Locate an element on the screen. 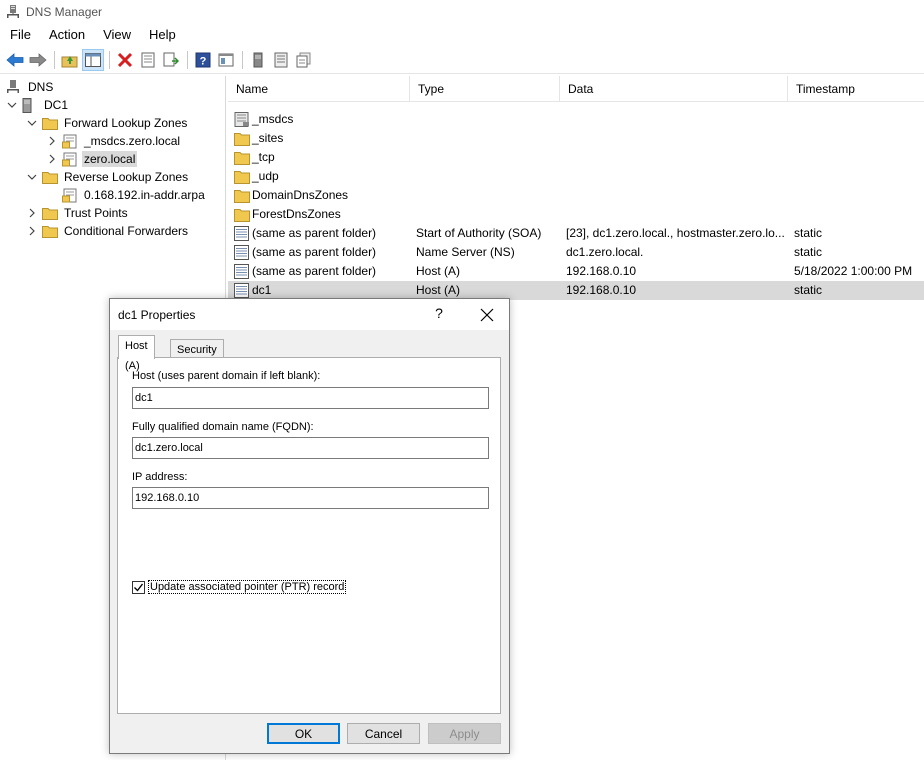 The width and height of the screenshot is (924, 760). cell-name: (same as parent folder) is located at coordinates (322, 252).